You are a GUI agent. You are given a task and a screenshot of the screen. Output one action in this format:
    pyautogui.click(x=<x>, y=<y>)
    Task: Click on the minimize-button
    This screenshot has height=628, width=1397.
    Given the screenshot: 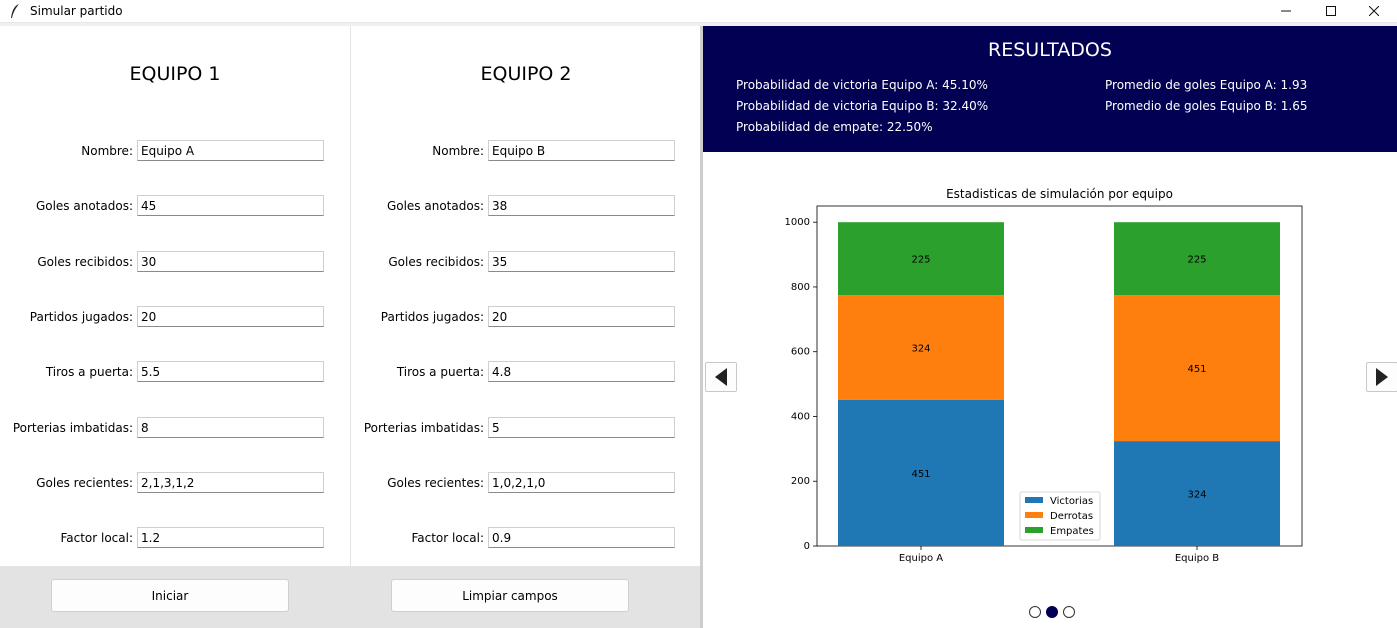 What is the action you would take?
    pyautogui.click(x=1286, y=11)
    